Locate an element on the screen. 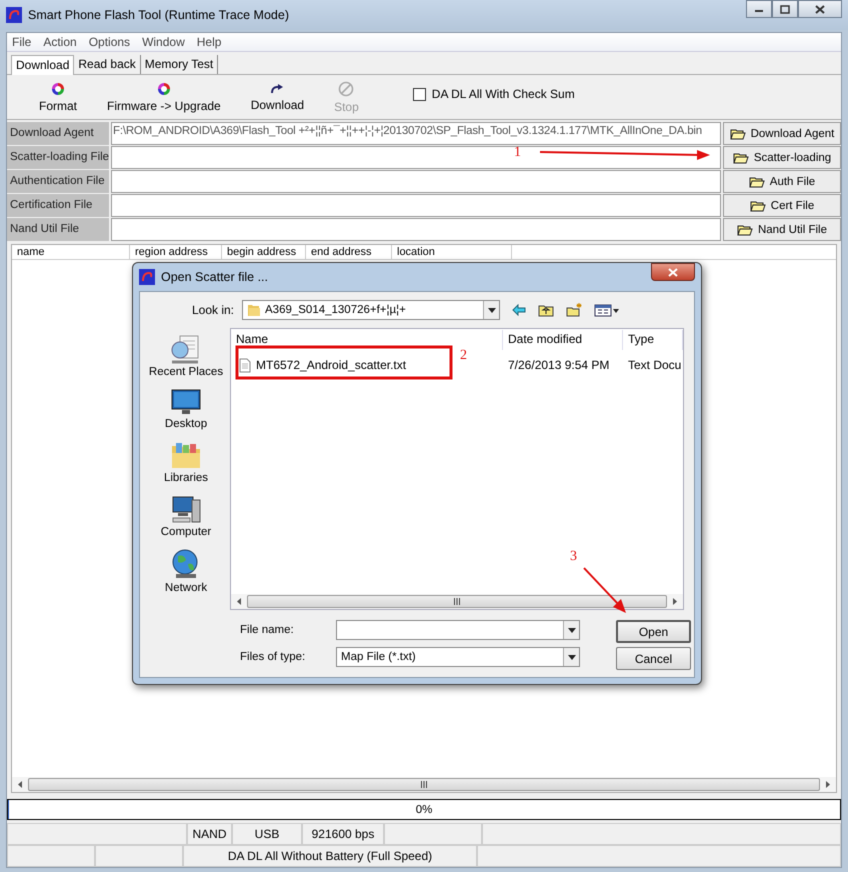 Image resolution: width=848 pixels, height=872 pixels. column-header: Type is located at coordinates (653, 340).